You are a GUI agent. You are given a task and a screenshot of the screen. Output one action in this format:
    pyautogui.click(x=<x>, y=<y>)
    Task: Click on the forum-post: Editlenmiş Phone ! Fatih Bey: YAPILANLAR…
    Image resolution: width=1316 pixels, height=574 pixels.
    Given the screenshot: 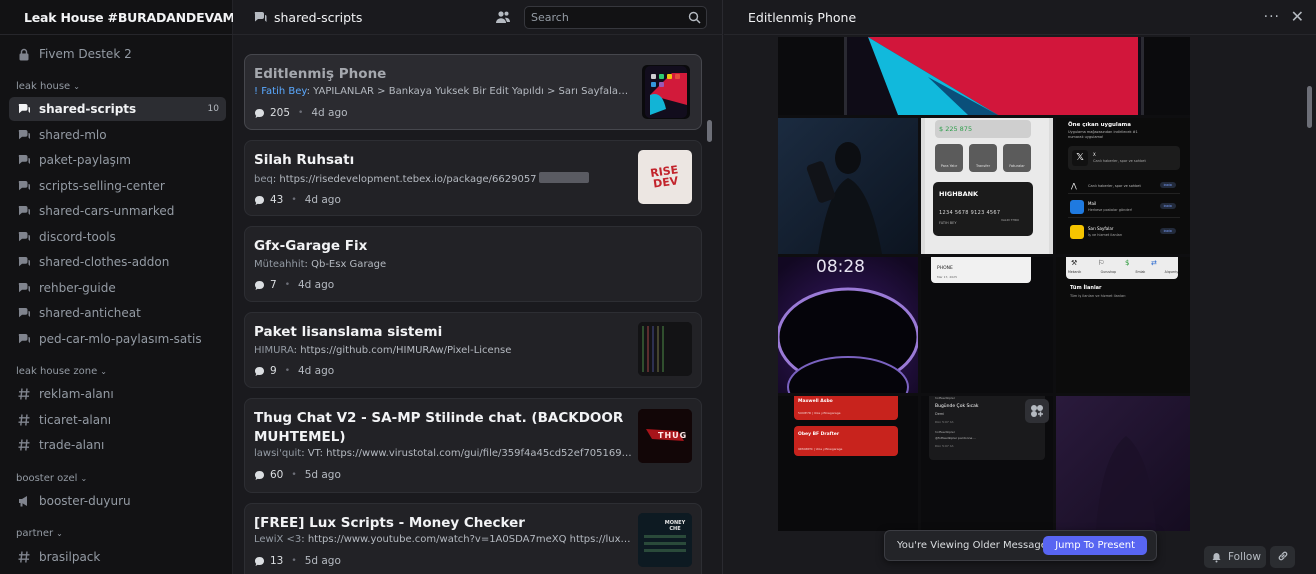 What is the action you would take?
    pyautogui.click(x=473, y=92)
    